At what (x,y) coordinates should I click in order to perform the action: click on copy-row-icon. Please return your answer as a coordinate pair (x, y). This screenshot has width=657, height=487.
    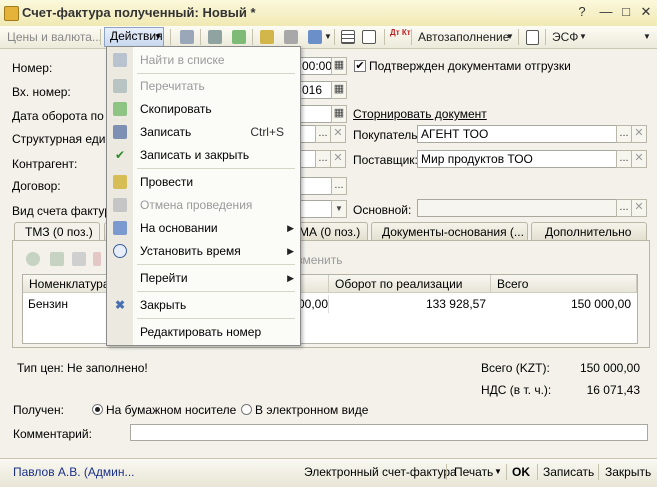
    Looking at the image, I should click on (57, 259).